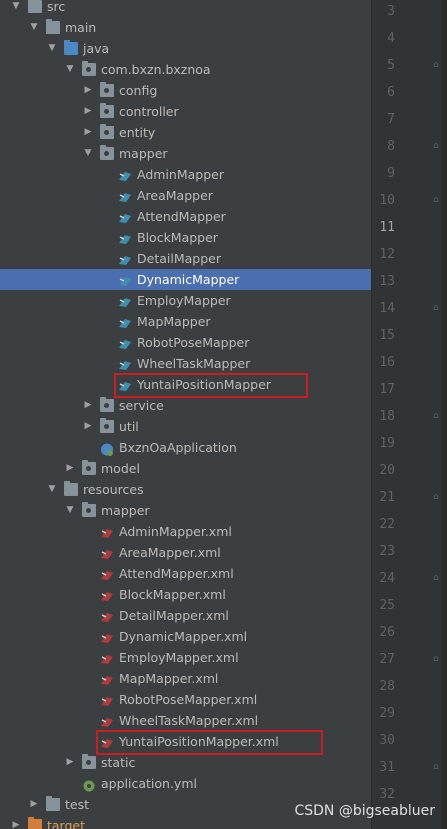 This screenshot has height=829, width=447. I want to click on tree-item: DynamicMapper, so click(185, 279).